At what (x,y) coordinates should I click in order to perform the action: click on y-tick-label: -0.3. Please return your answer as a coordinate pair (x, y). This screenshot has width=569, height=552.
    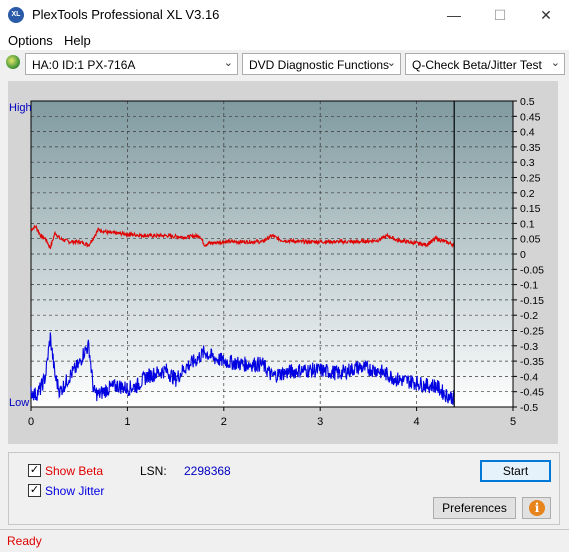
    Looking at the image, I should click on (529, 347).